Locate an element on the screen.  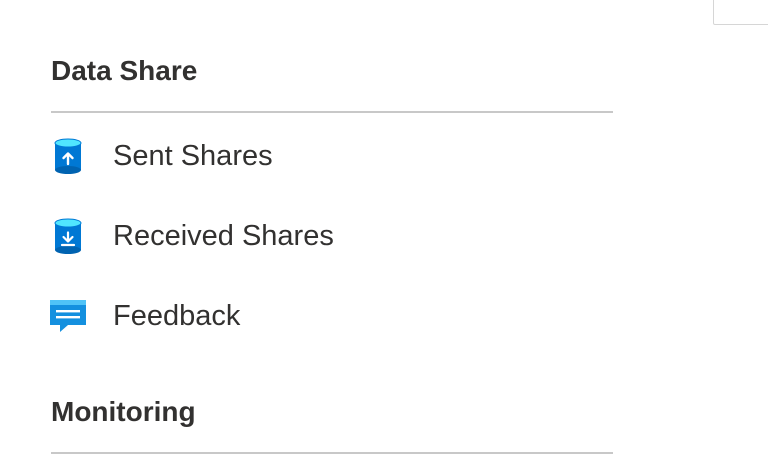
sent-shares-icon is located at coordinates (68, 156).